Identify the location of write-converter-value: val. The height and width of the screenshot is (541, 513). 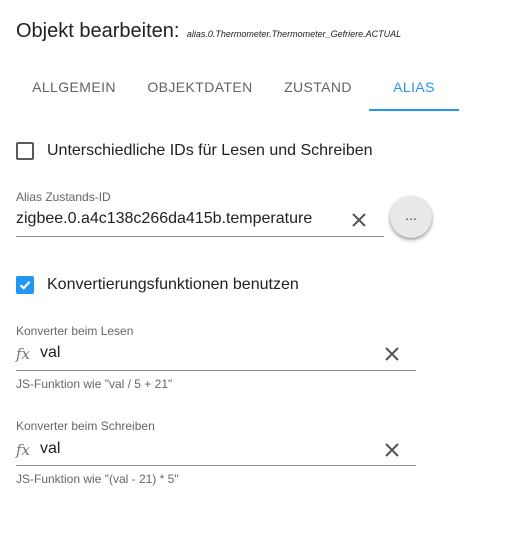
(50, 449).